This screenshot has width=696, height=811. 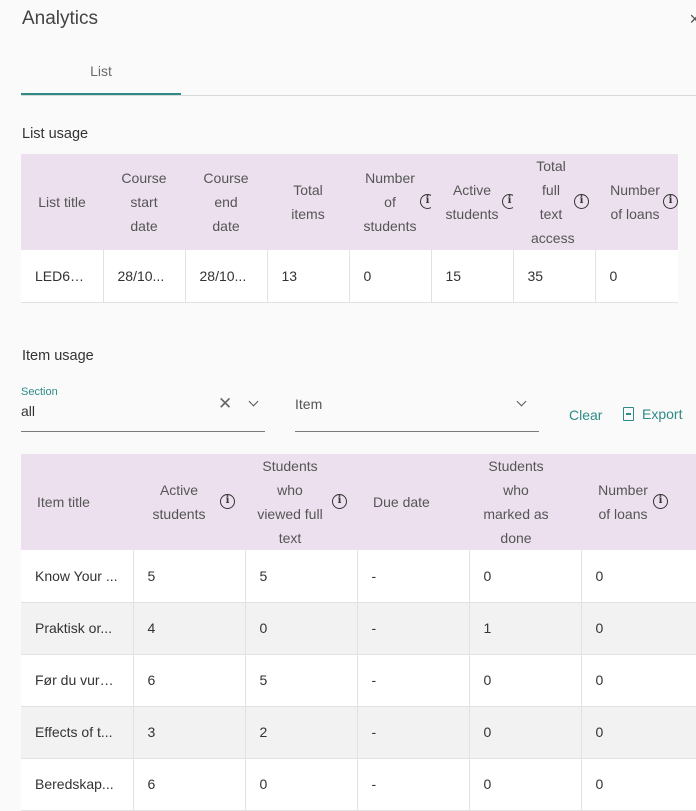 I want to click on column-header: Course start date, so click(x=144, y=202).